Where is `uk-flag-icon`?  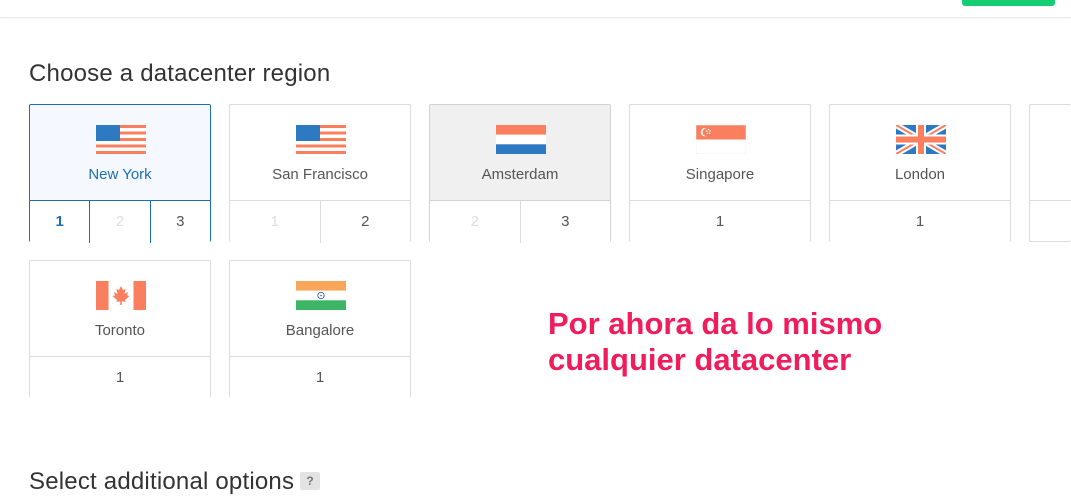 uk-flag-icon is located at coordinates (921, 139).